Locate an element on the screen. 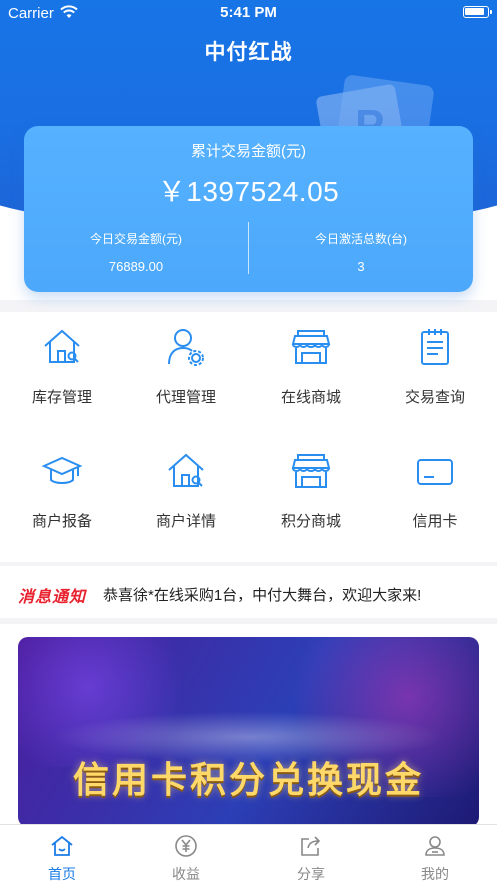  notice-text: 恭喜徐*在线采购1台，中付大舞台，欢迎大家来! is located at coordinates (262, 595).